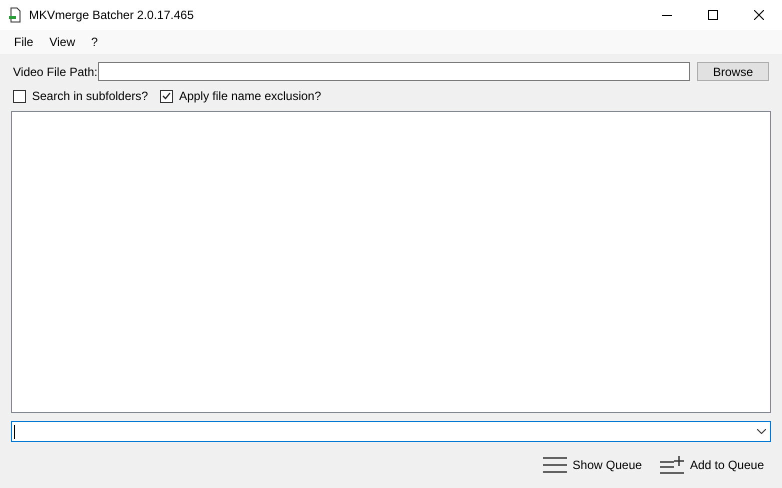 Image resolution: width=782 pixels, height=488 pixels. I want to click on dropdown, so click(391, 431).